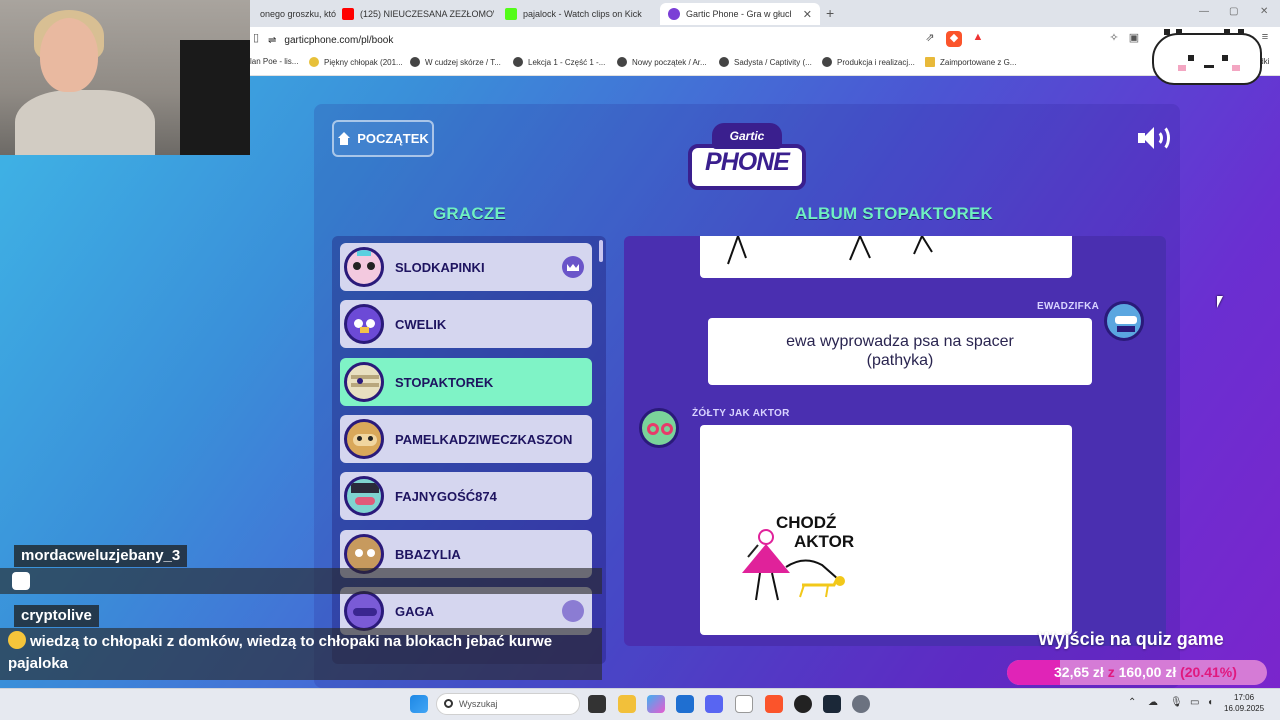 Image resolution: width=1280 pixels, height=720 pixels. Describe the element at coordinates (339, 40) in the screenshot. I see `url-text: garticphone.com/pl/book` at that location.